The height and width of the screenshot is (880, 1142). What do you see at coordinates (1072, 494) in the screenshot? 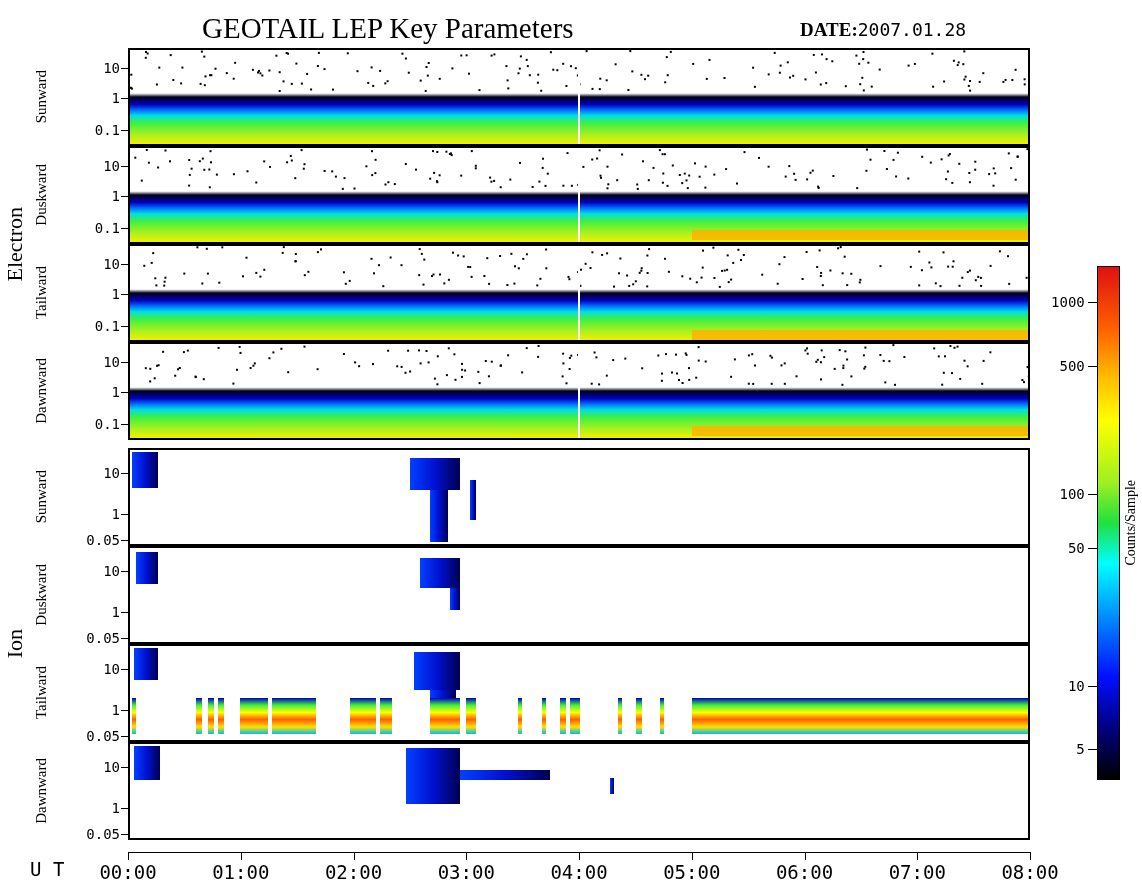
I see `colorbar-tick-label: 100` at bounding box center [1072, 494].